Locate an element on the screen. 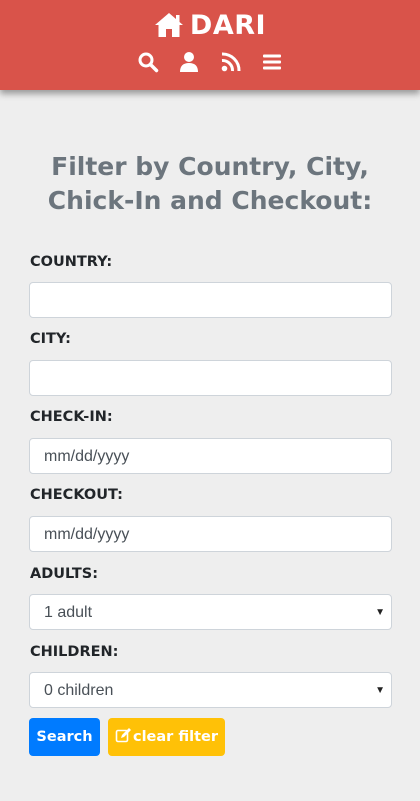 Image resolution: width=420 pixels, height=801 pixels. children-label: CHILDREN: is located at coordinates (74, 652).